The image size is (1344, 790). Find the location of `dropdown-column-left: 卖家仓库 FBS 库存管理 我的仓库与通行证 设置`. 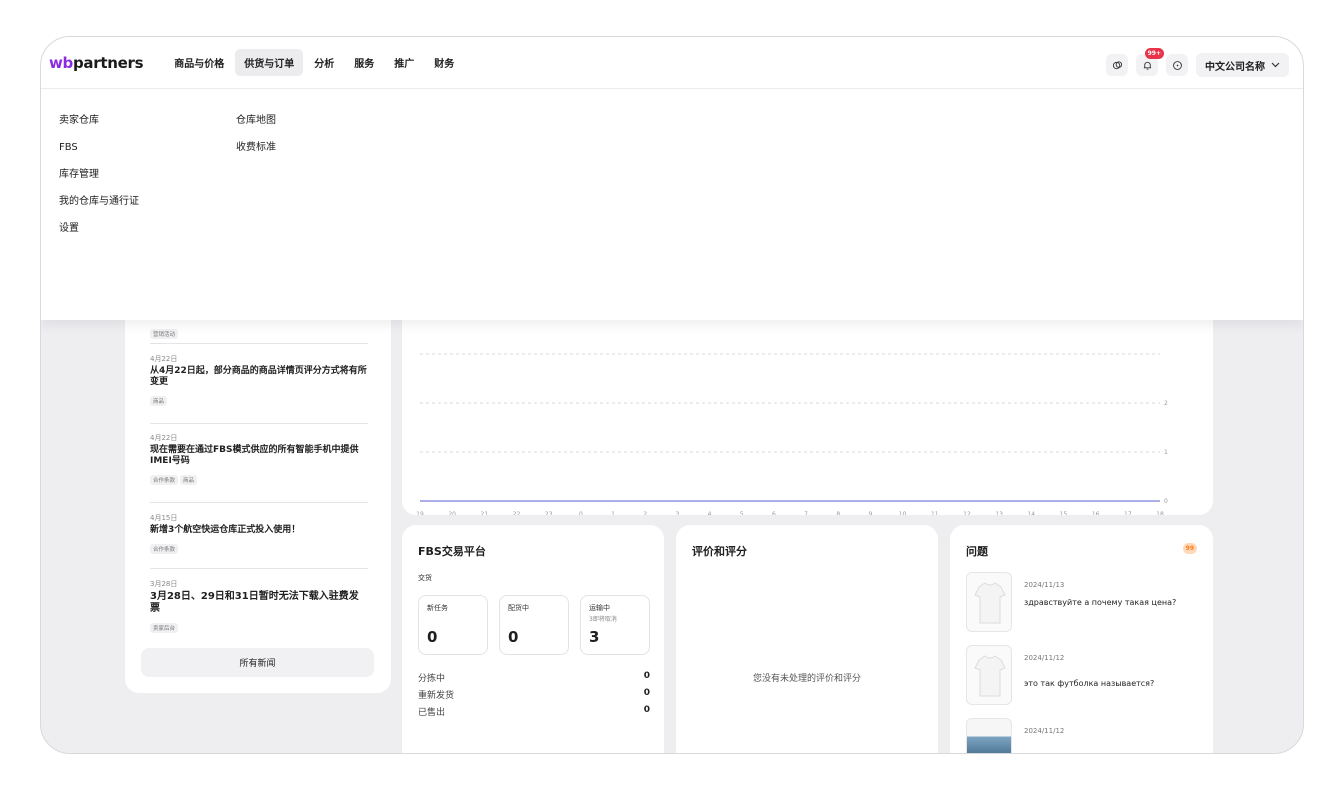

dropdown-column-left: 卖家仓库 FBS 库存管理 我的仓库与通行证 设置 is located at coordinates (99, 182).